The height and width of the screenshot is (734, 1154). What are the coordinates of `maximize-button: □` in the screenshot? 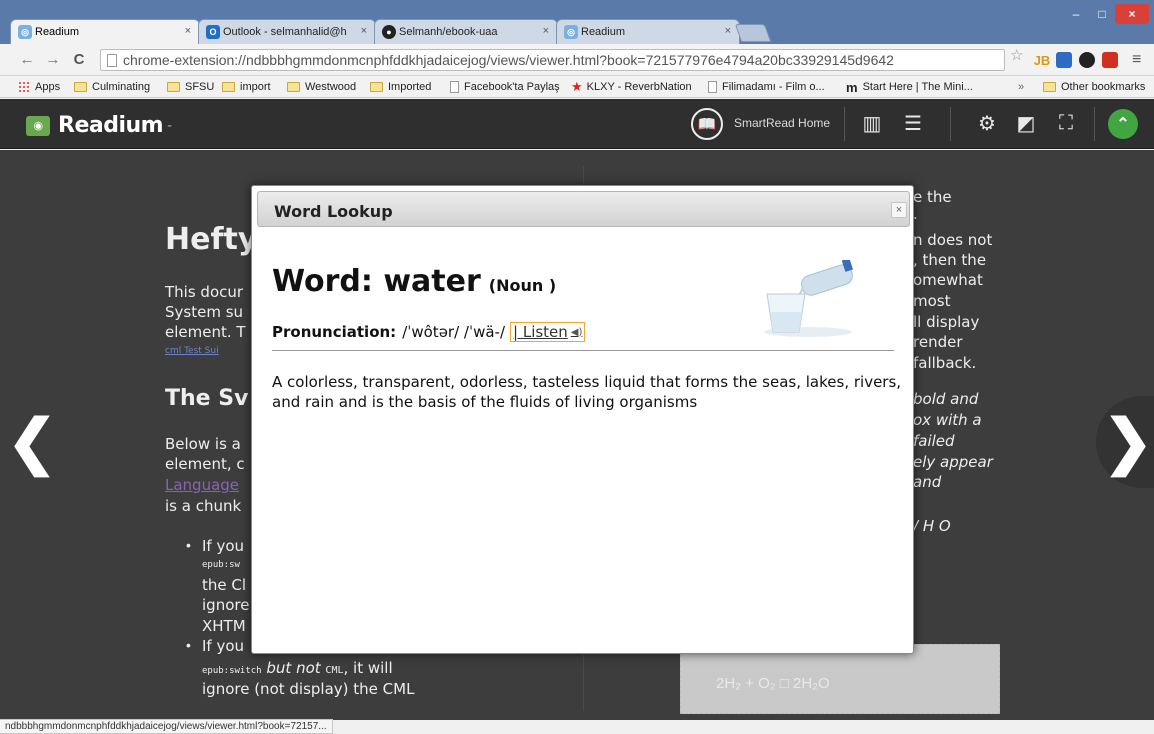 It's located at (1102, 14).